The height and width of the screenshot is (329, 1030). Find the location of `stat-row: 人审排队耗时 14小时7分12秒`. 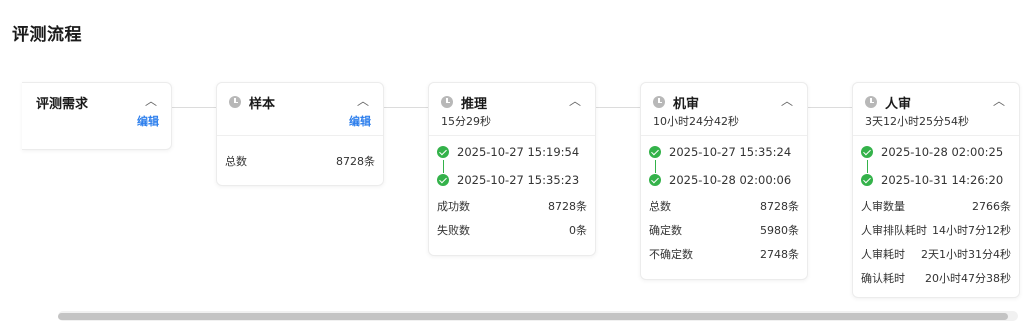

stat-row: 人审排队耗时 14小时7分12秒 is located at coordinates (936, 231).